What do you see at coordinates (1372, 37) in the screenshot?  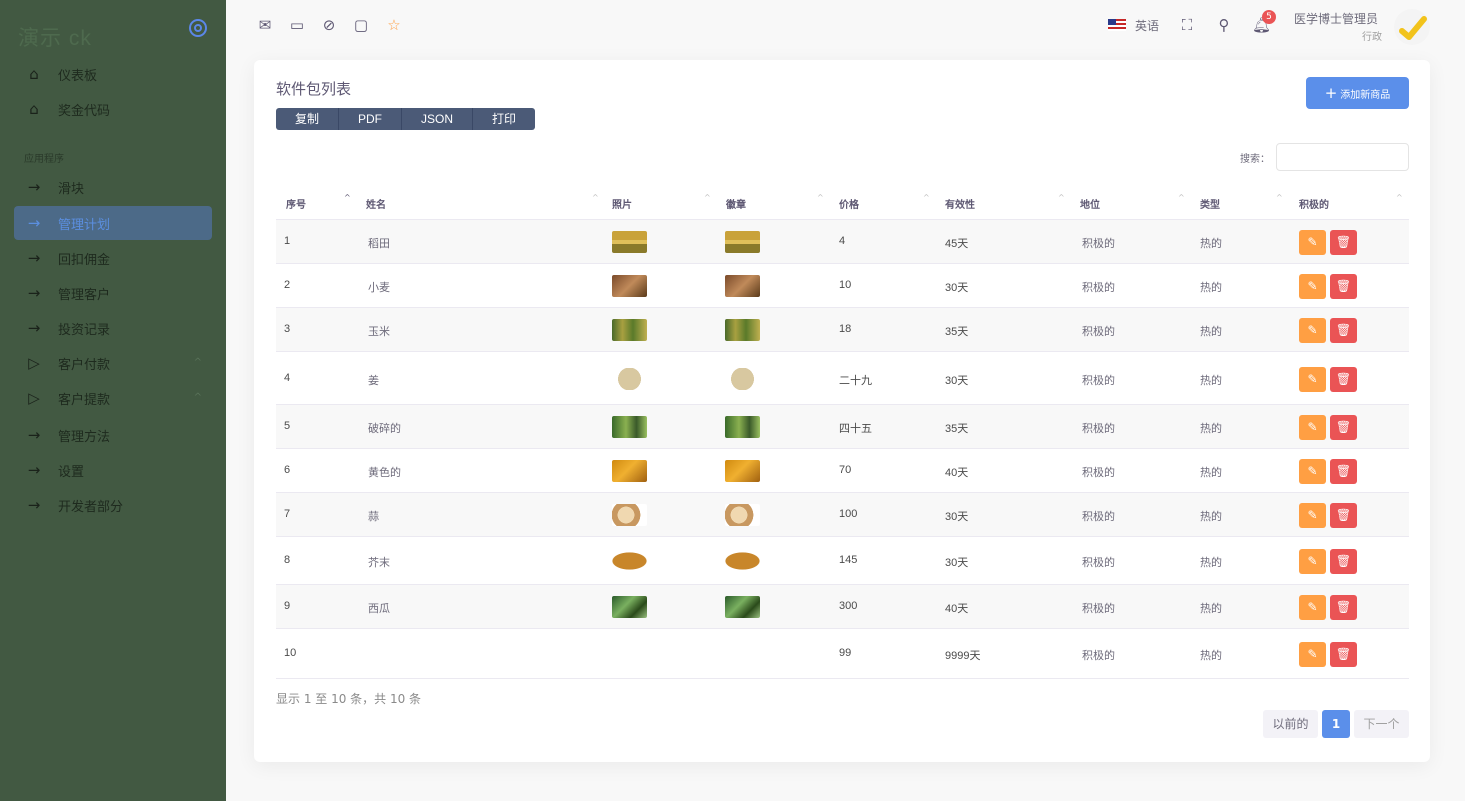 I see `user-role: 行政` at bounding box center [1372, 37].